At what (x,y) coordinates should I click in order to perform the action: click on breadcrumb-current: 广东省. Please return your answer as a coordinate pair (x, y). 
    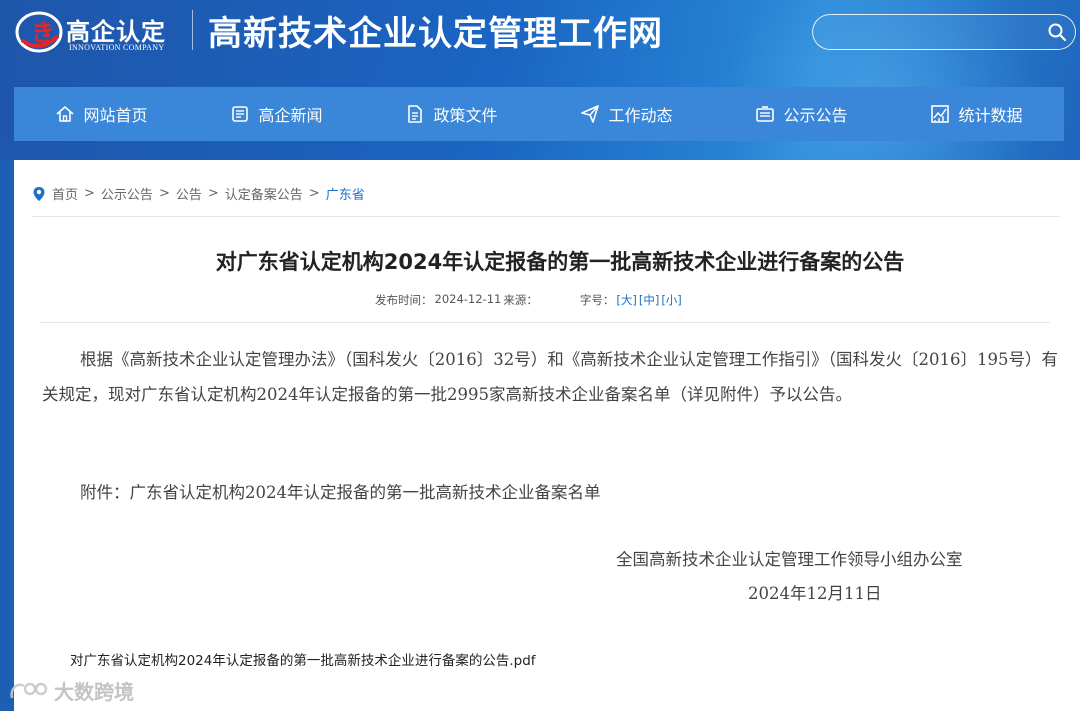
    Looking at the image, I should click on (345, 193).